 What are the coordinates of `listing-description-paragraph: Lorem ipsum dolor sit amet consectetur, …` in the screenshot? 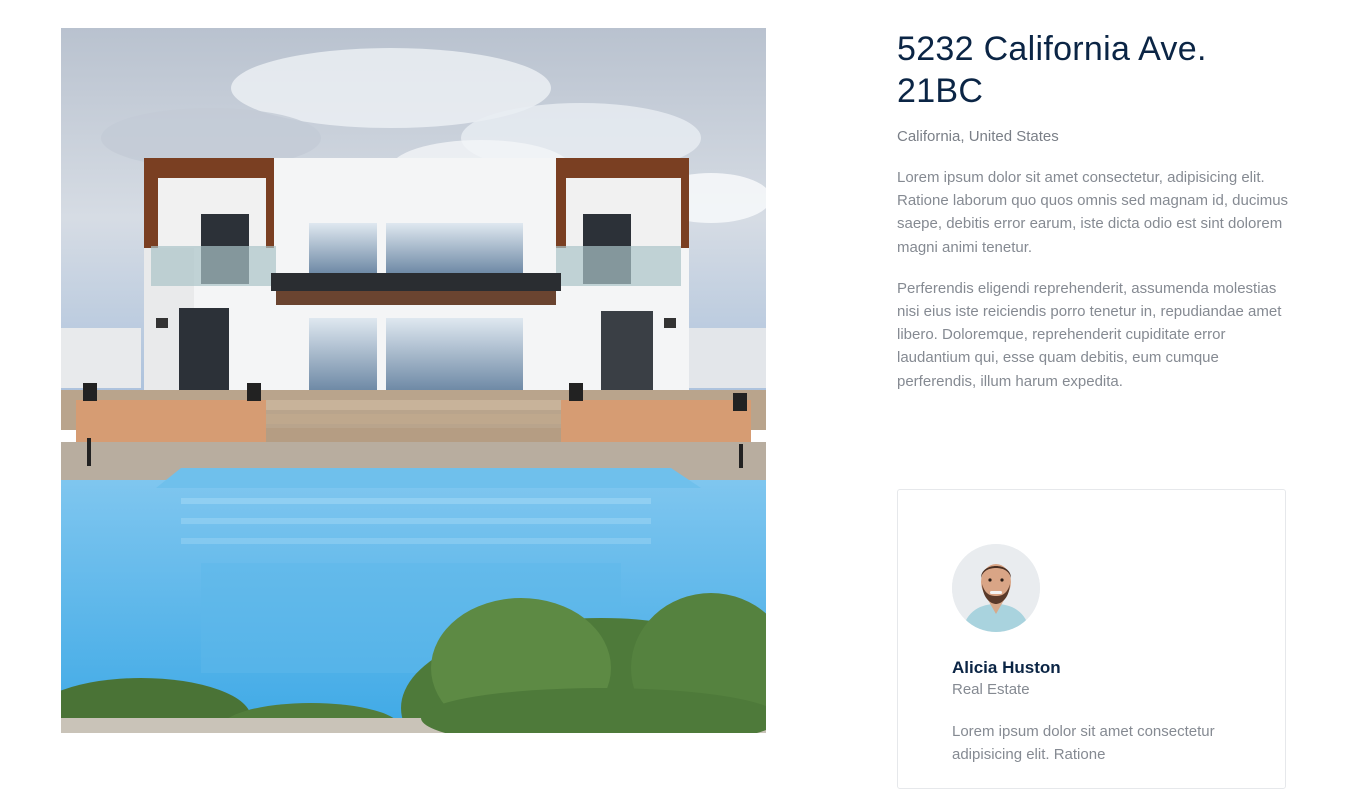 It's located at (1093, 212).